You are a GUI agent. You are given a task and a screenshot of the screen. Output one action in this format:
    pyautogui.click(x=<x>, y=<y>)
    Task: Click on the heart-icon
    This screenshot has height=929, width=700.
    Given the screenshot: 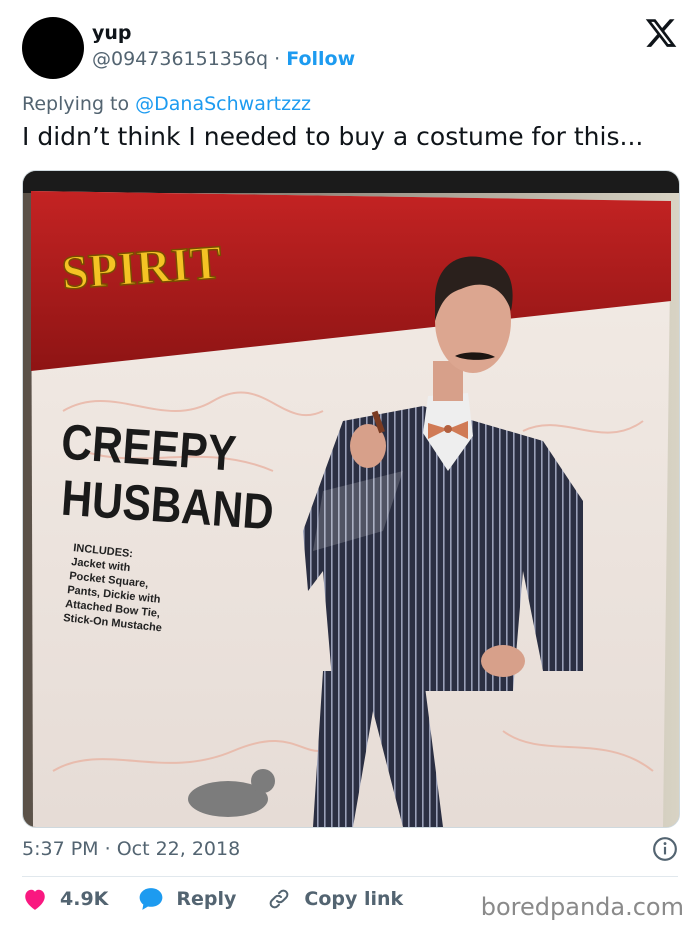 What is the action you would take?
    pyautogui.click(x=35, y=899)
    